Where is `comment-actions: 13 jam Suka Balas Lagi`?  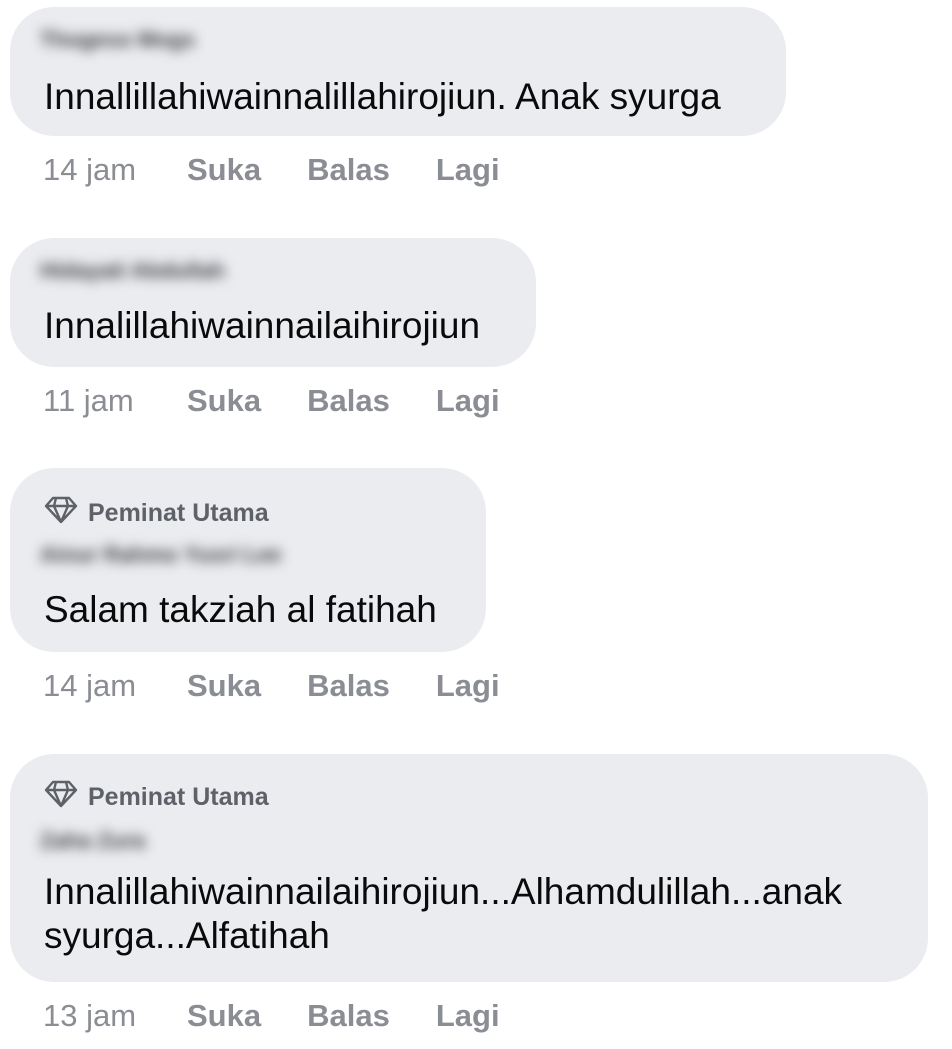 comment-actions: 13 jam Suka Balas Lagi is located at coordinates (469, 1016).